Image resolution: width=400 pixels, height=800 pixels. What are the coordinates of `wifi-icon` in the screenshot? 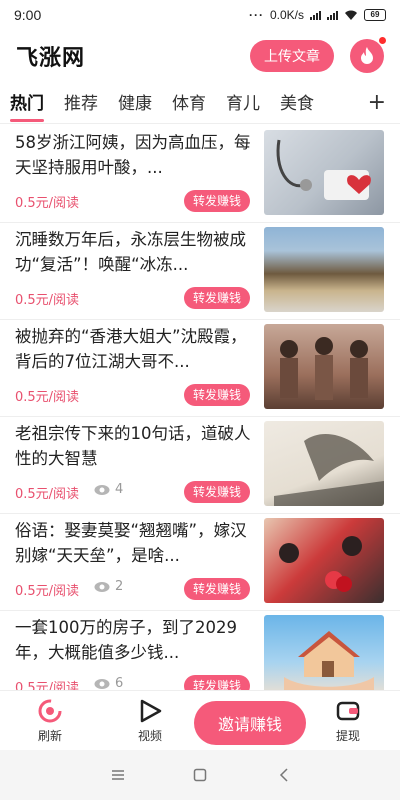 It's located at (351, 15).